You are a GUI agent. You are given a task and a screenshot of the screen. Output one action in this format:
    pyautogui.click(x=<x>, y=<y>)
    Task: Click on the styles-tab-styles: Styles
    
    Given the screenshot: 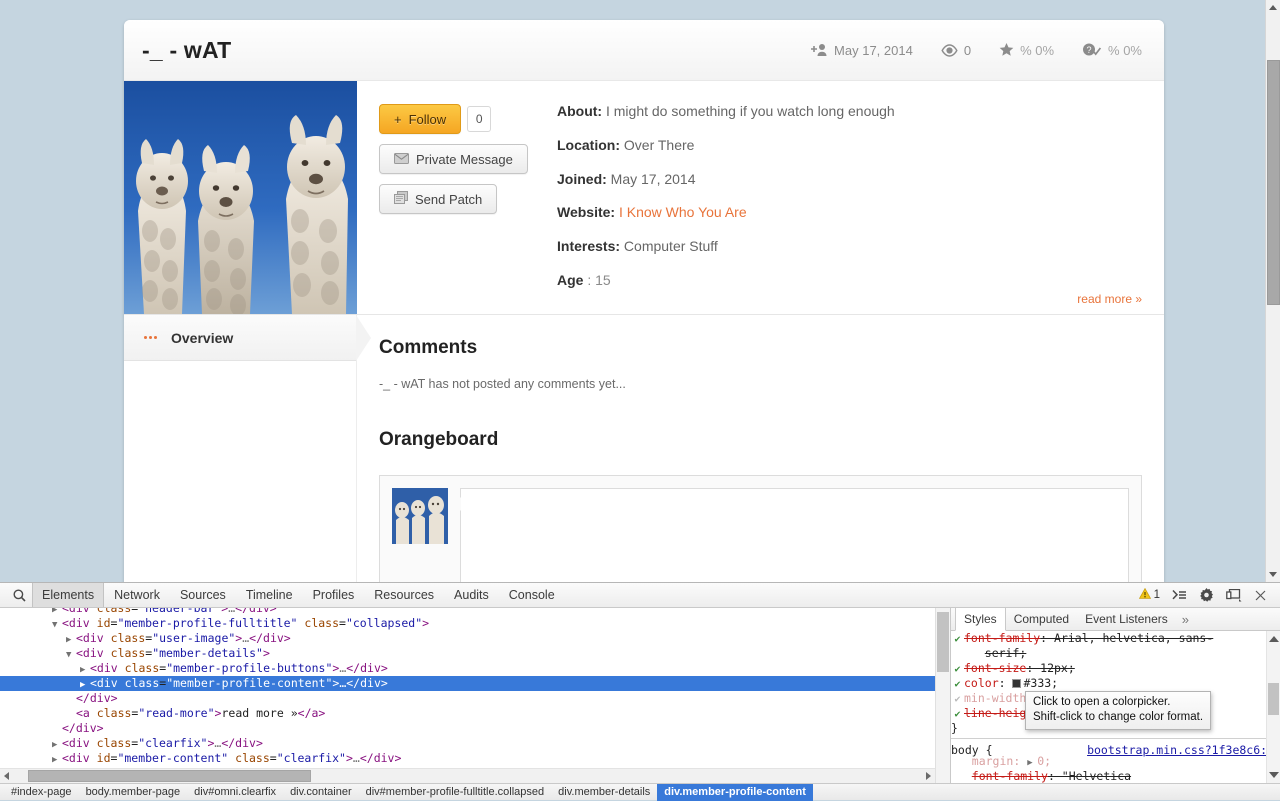 What is the action you would take?
    pyautogui.click(x=980, y=619)
    